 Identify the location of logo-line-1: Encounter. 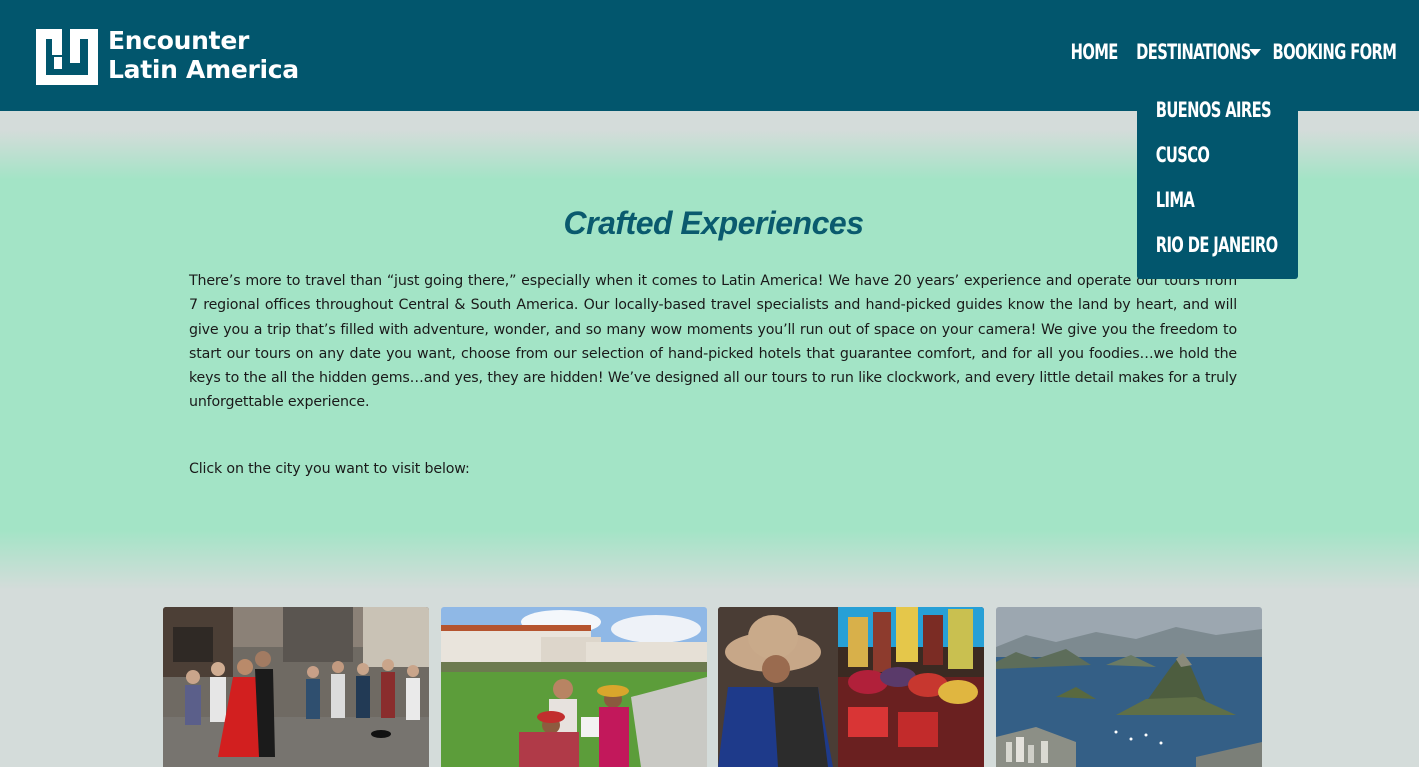
(179, 40).